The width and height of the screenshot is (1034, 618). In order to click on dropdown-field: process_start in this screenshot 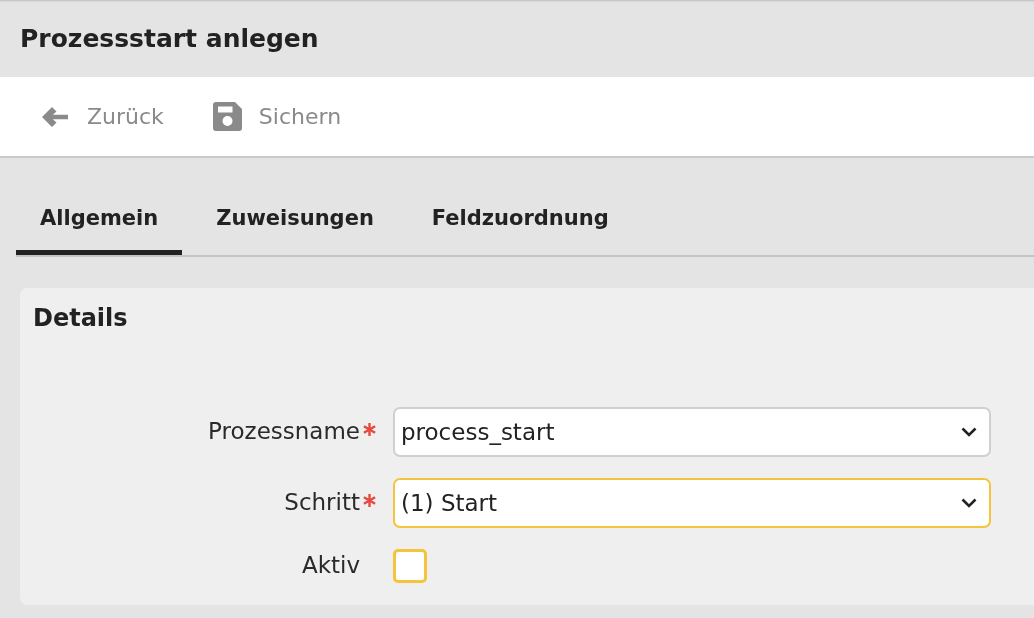, I will do `click(692, 432)`.